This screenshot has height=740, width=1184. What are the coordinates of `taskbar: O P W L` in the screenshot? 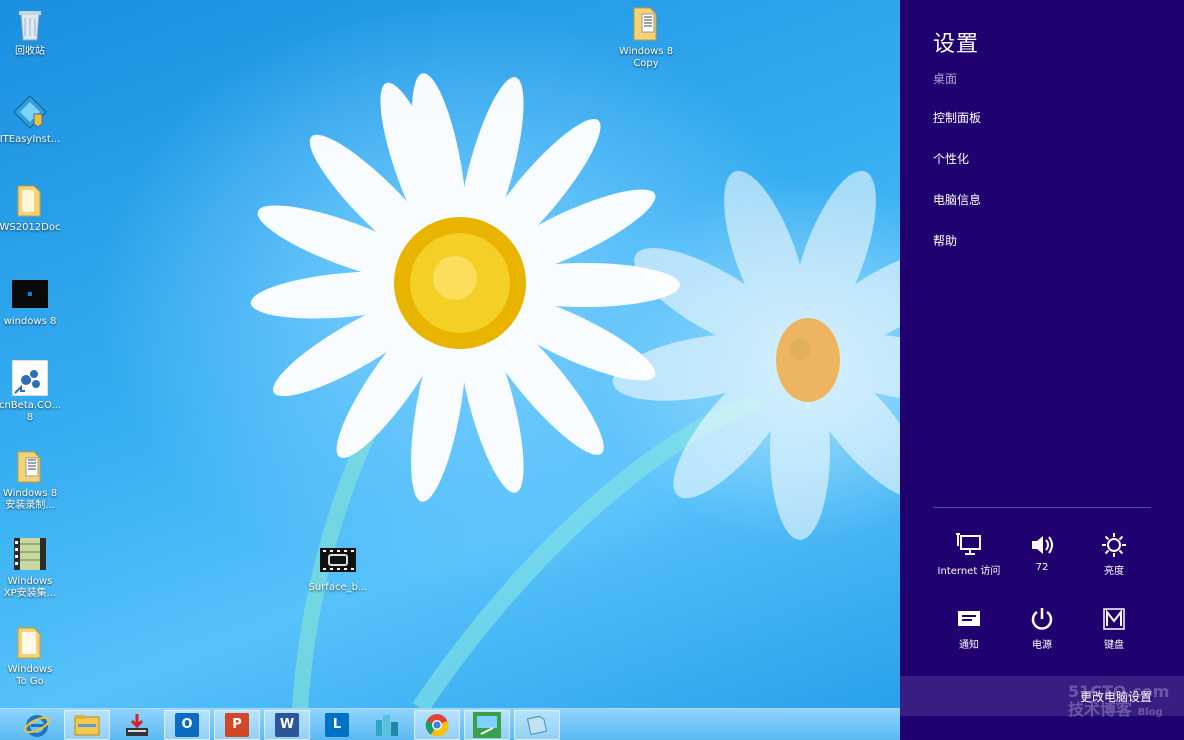 It's located at (450, 724).